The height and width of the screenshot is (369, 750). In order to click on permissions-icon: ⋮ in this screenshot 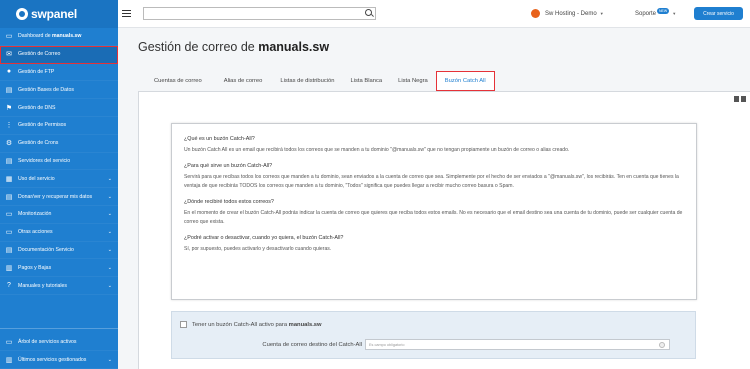, I will do `click(9, 126)`.